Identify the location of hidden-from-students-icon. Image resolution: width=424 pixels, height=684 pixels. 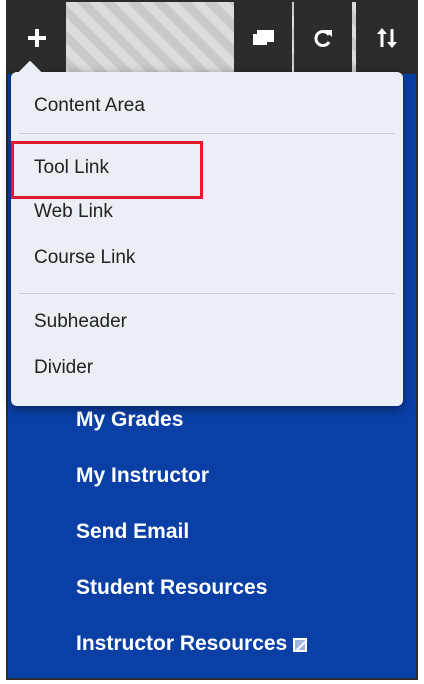
(300, 645).